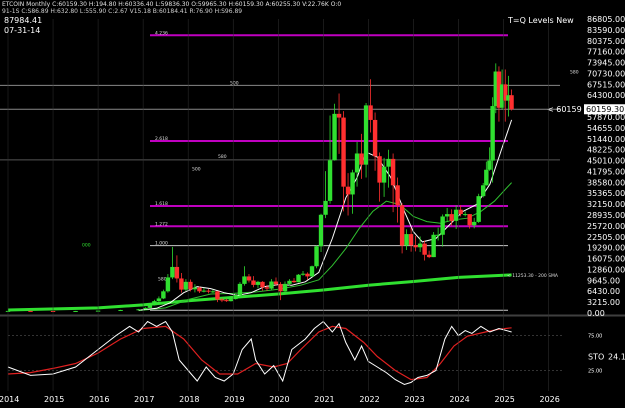  I want to click on year-tick-label: 2025, so click(504, 399).